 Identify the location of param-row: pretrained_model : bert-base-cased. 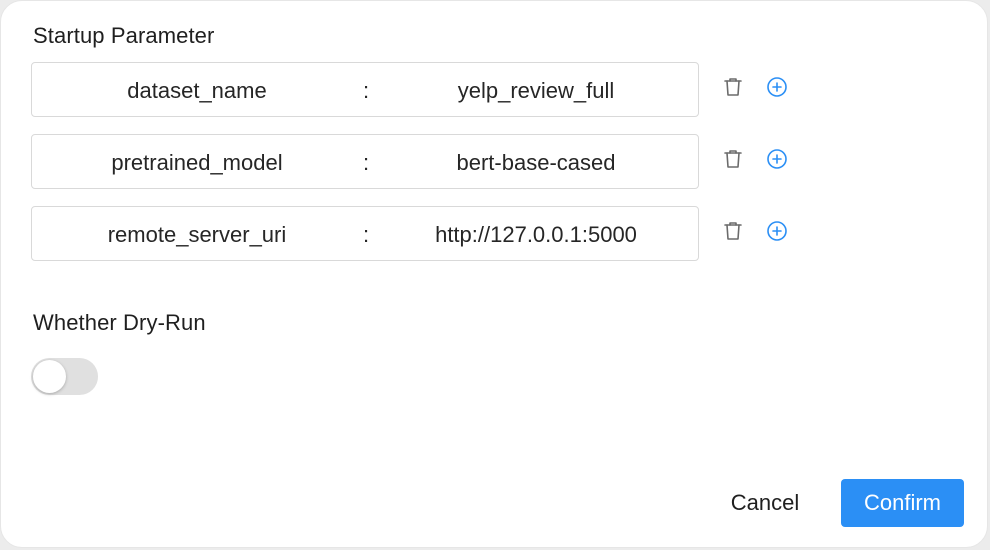
(426, 162).